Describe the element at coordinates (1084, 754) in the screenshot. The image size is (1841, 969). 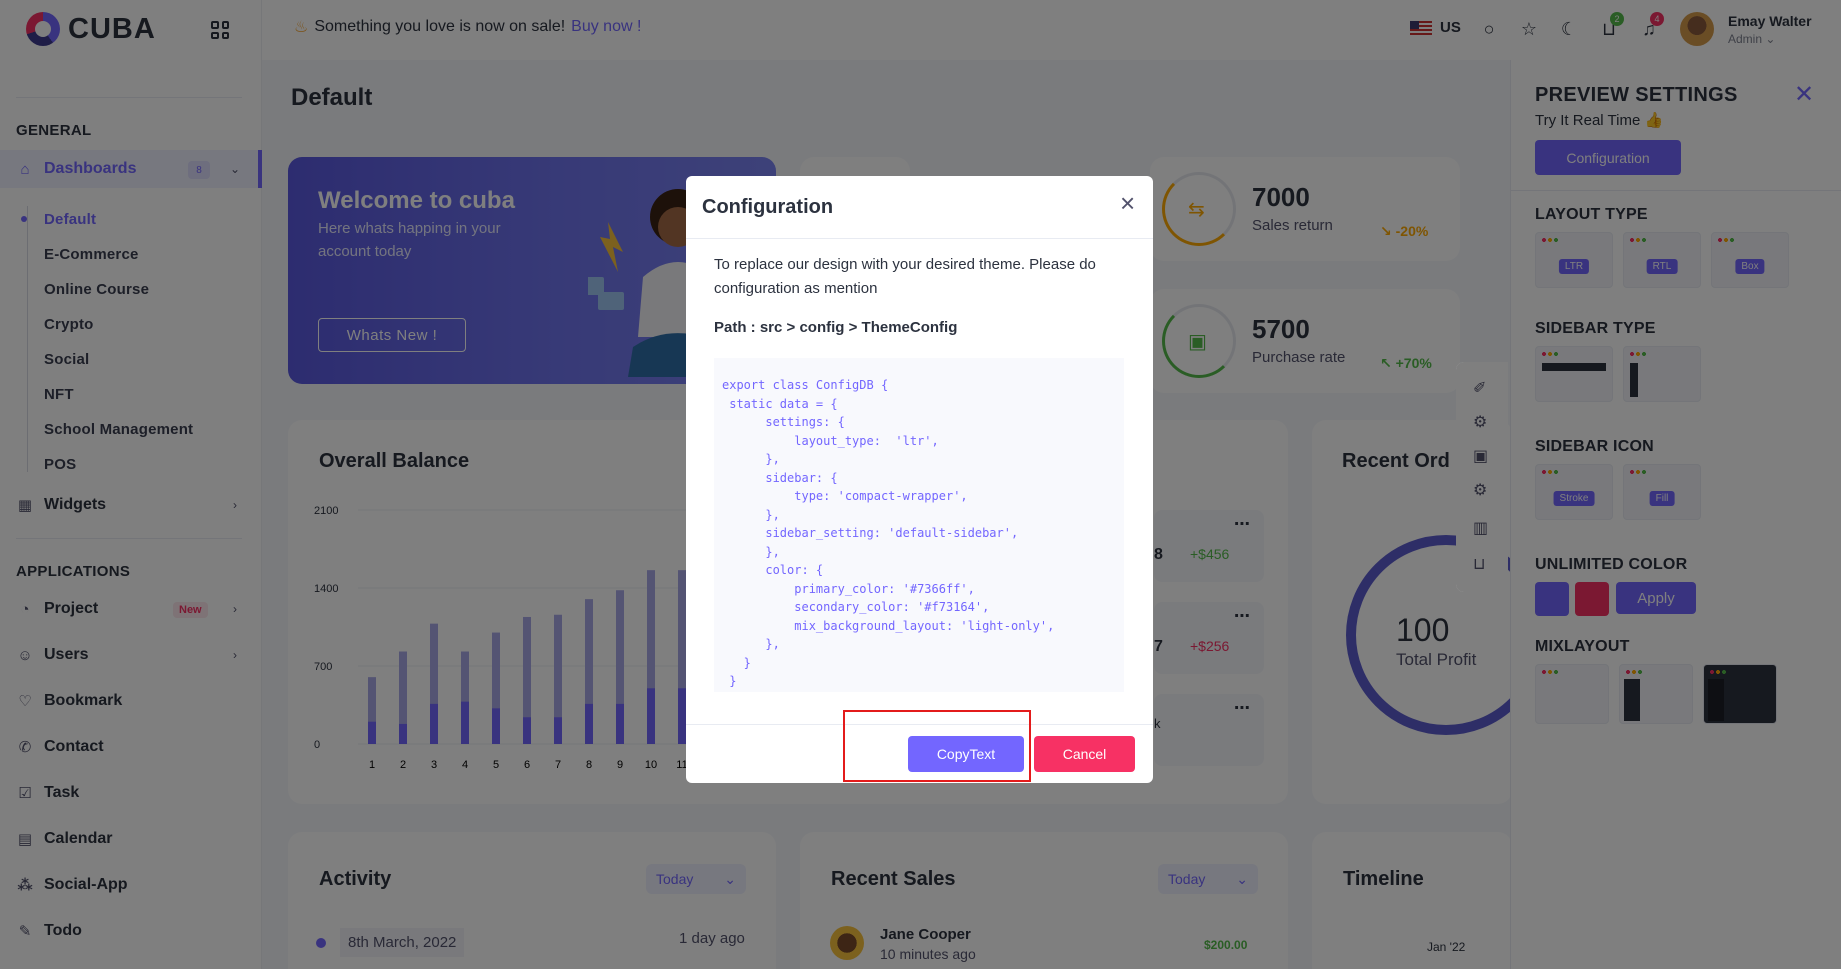
I see `cancel-button: Cancel` at that location.